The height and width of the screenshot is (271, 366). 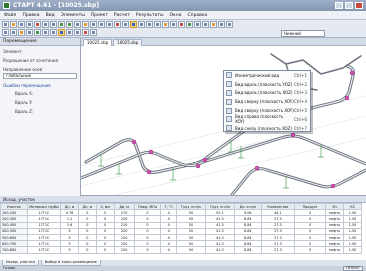 I want to click on axis-x-field: Вдоль X:, so click(x=40, y=93).